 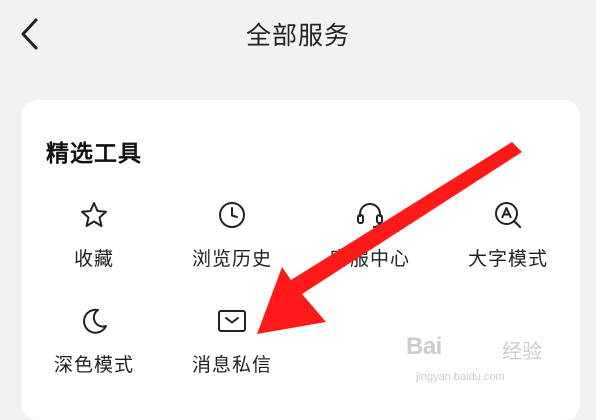 I want to click on tool-label: 消息私信, so click(x=231, y=365).